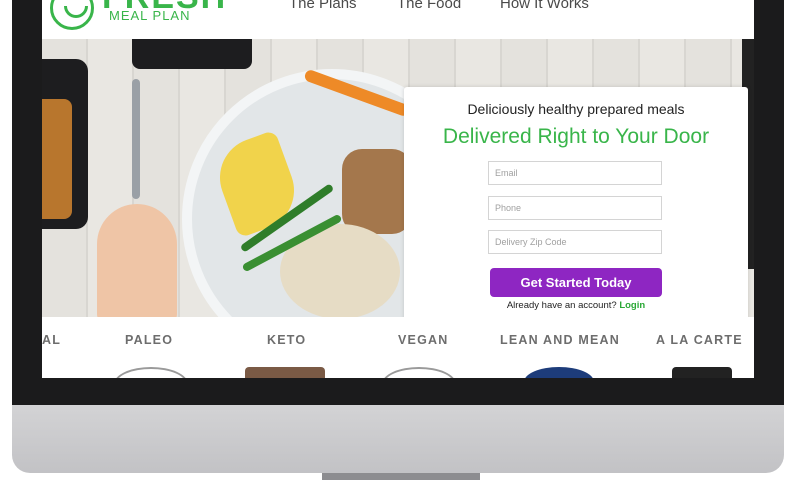  Describe the element at coordinates (192, 54) in the screenshot. I see `food-tray-top` at that location.